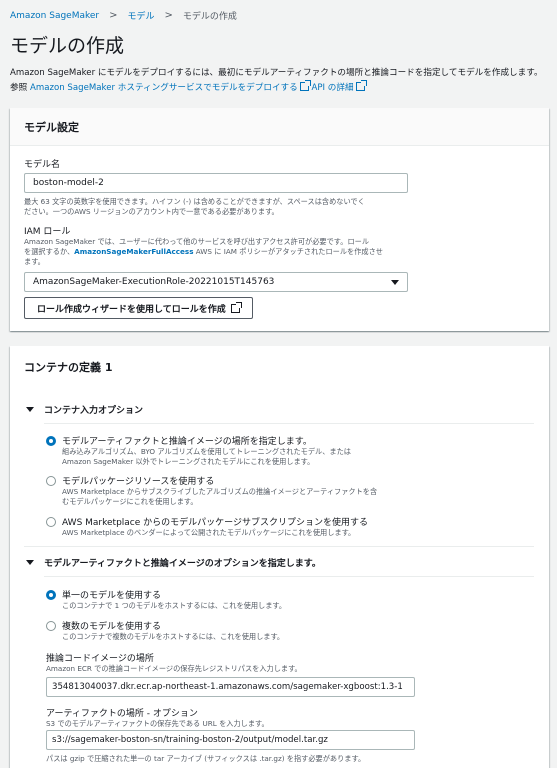  What do you see at coordinates (130, 501) in the screenshot?
I see `option-model-package-desc-2: むモデルパッケージにこれを使用します。` at bounding box center [130, 501].